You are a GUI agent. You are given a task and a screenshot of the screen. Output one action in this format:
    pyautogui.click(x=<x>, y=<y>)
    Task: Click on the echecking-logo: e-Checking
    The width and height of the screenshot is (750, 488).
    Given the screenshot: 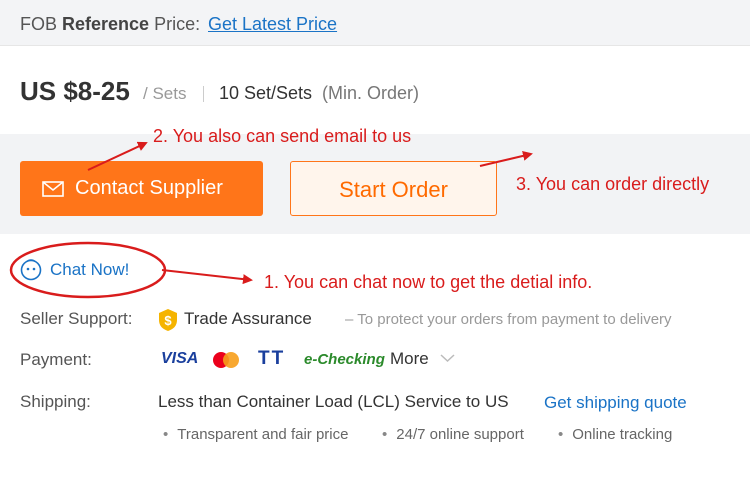 What is the action you would take?
    pyautogui.click(x=344, y=359)
    